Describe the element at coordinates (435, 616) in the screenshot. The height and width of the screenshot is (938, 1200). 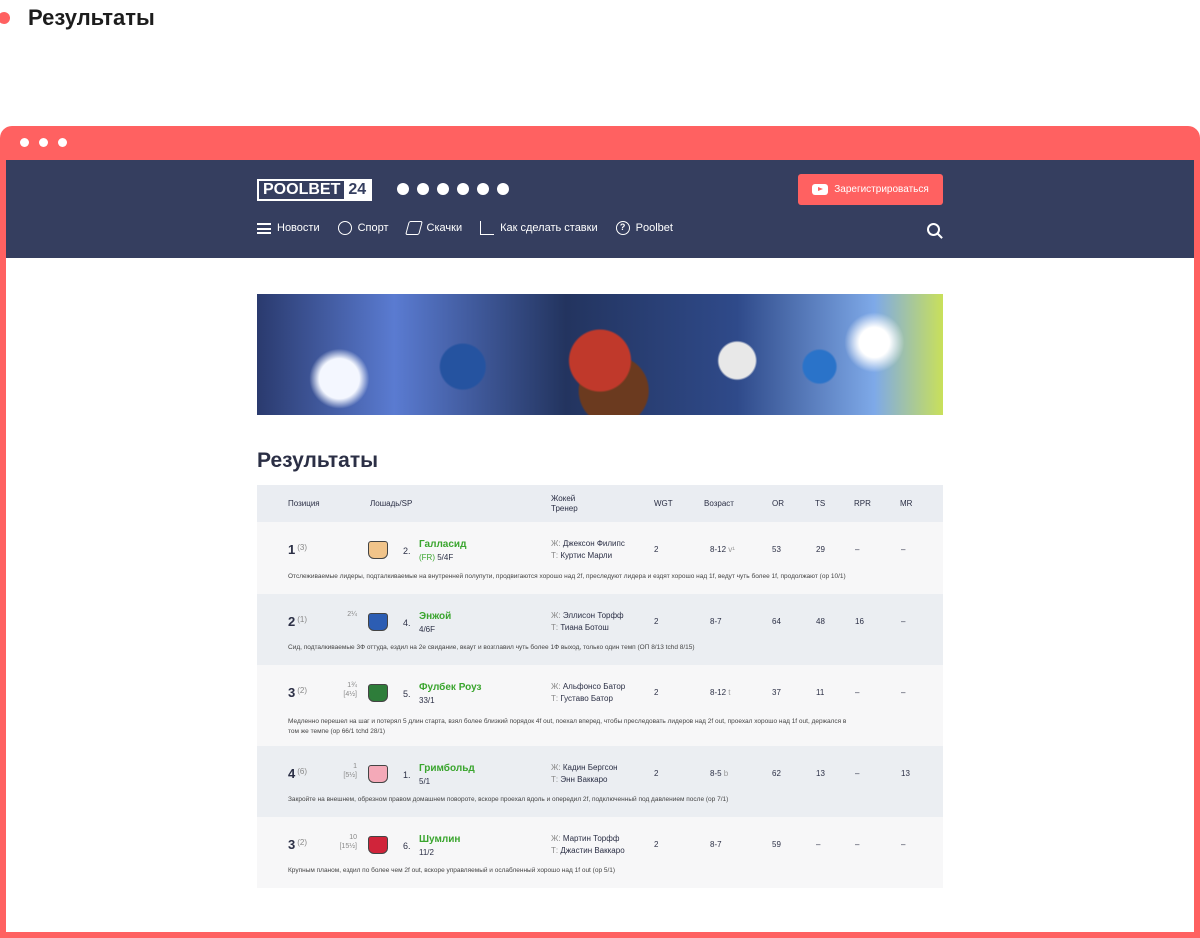
I see `horse-name-link: Энжой` at that location.